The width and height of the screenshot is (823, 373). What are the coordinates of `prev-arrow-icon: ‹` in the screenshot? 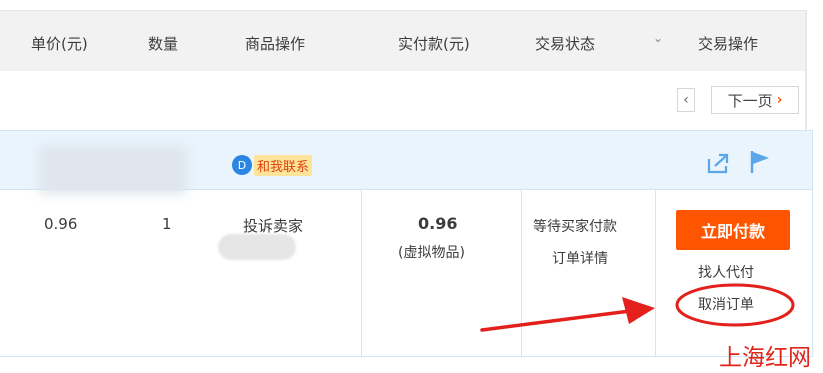 It's located at (686, 100).